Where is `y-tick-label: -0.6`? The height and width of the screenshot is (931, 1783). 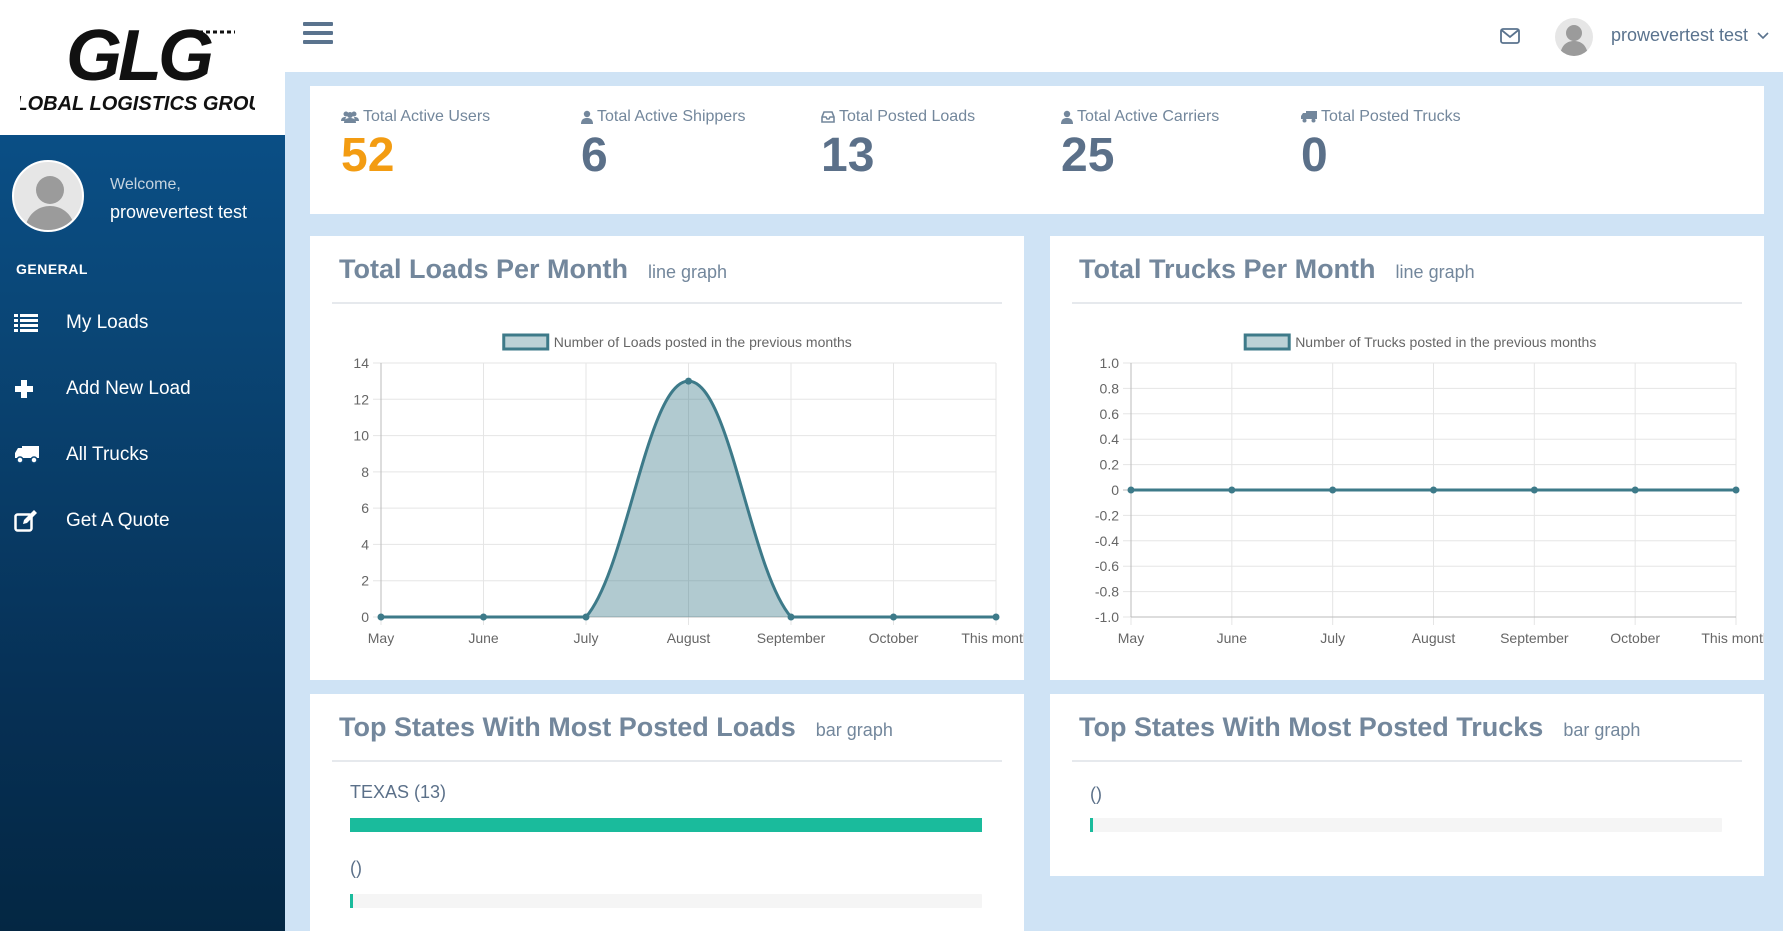
y-tick-label: -0.6 is located at coordinates (1107, 566).